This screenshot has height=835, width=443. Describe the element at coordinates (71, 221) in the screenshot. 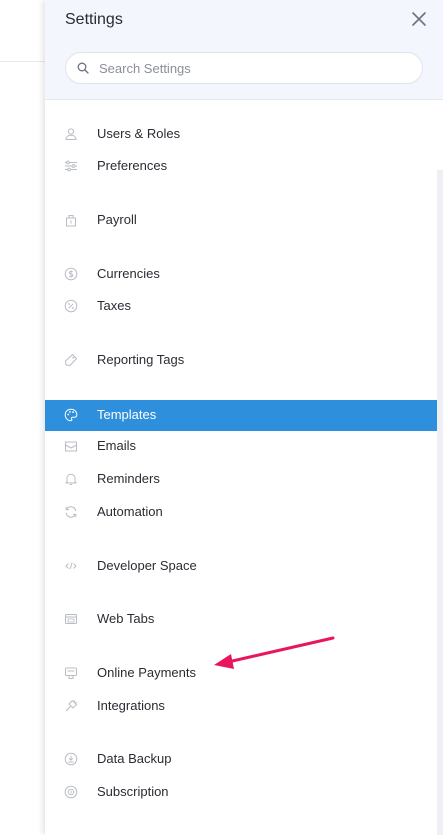

I see `payroll-icon` at that location.